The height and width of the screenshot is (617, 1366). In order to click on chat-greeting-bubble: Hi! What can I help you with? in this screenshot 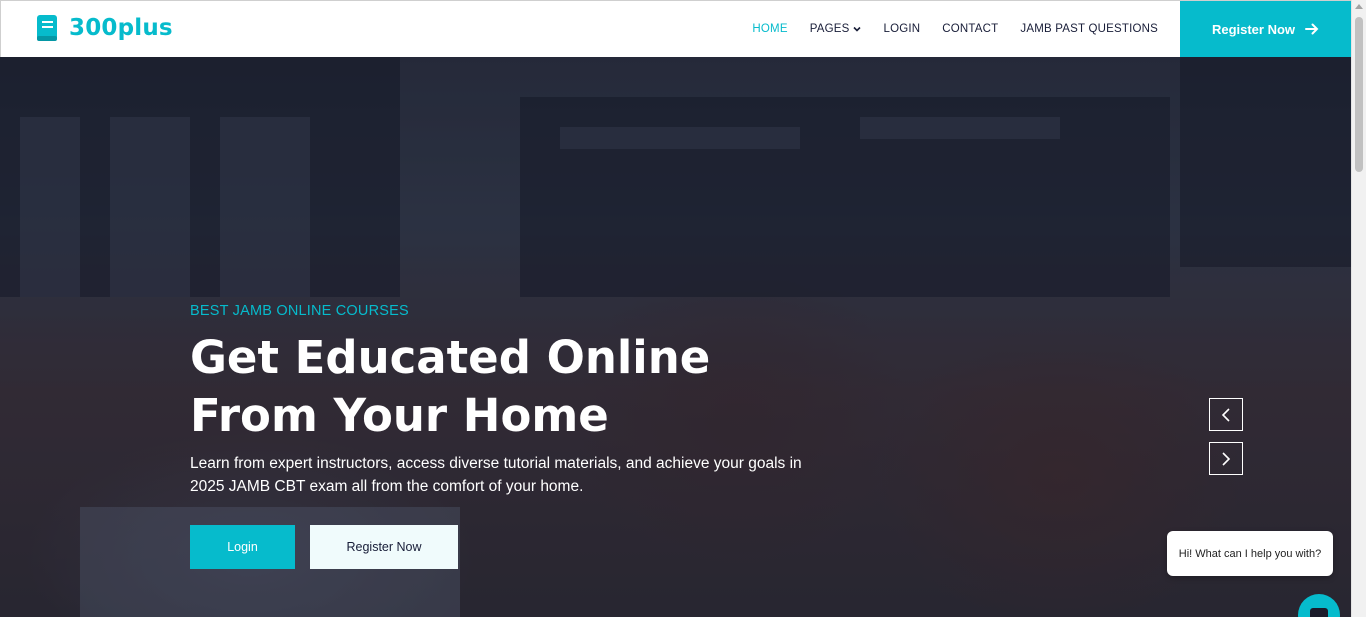, I will do `click(1250, 553)`.